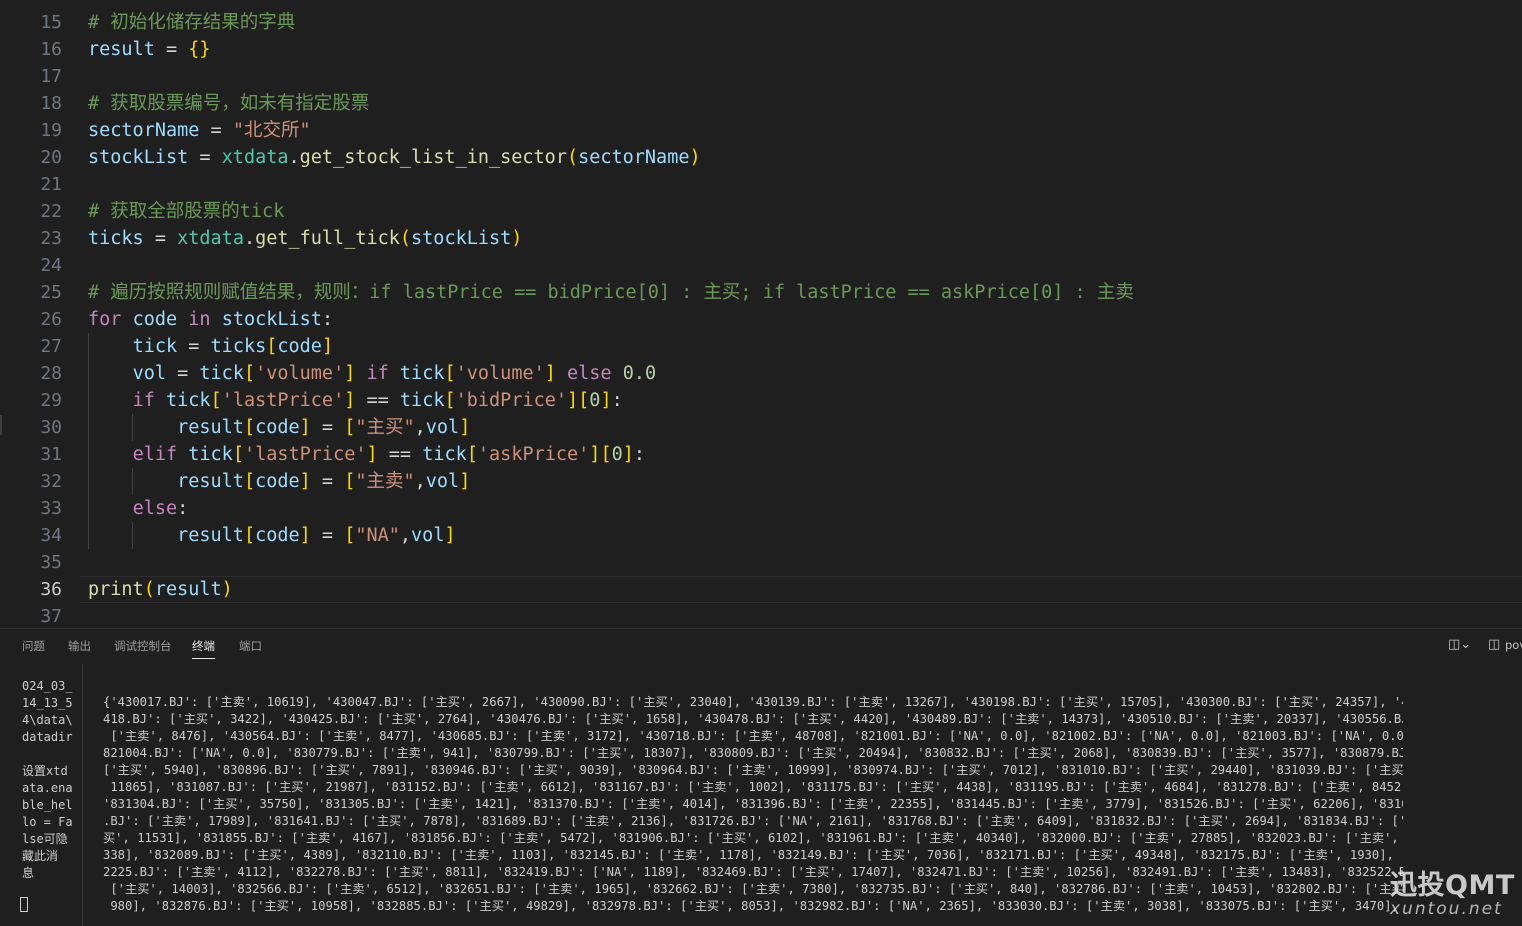 The height and width of the screenshot is (926, 1522). Describe the element at coordinates (761, 562) in the screenshot. I see `code-line: 35` at that location.